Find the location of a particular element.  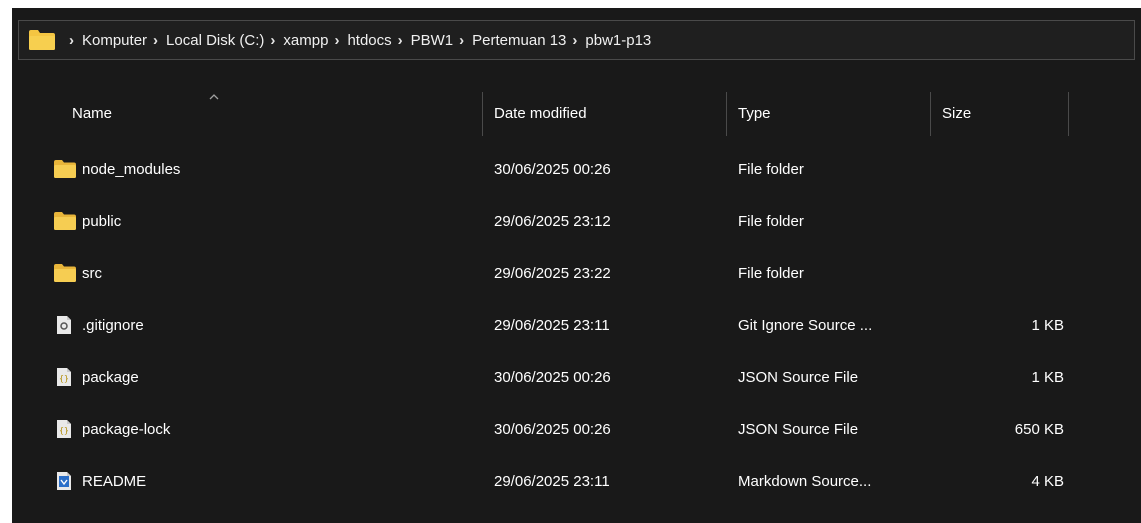

file-date: 29/06/2025 23:12 is located at coordinates (552, 221).